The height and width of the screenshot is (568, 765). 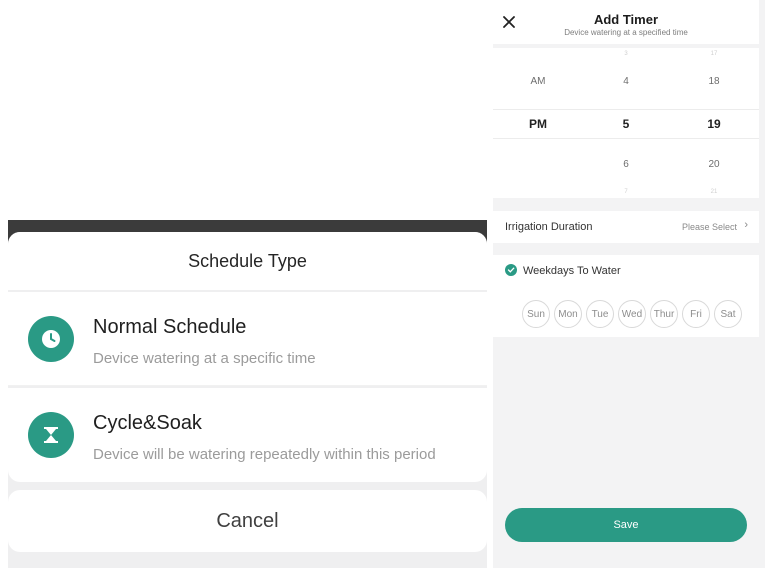 What do you see at coordinates (600, 314) in the screenshot?
I see `day-toggle-tue: Tue` at bounding box center [600, 314].